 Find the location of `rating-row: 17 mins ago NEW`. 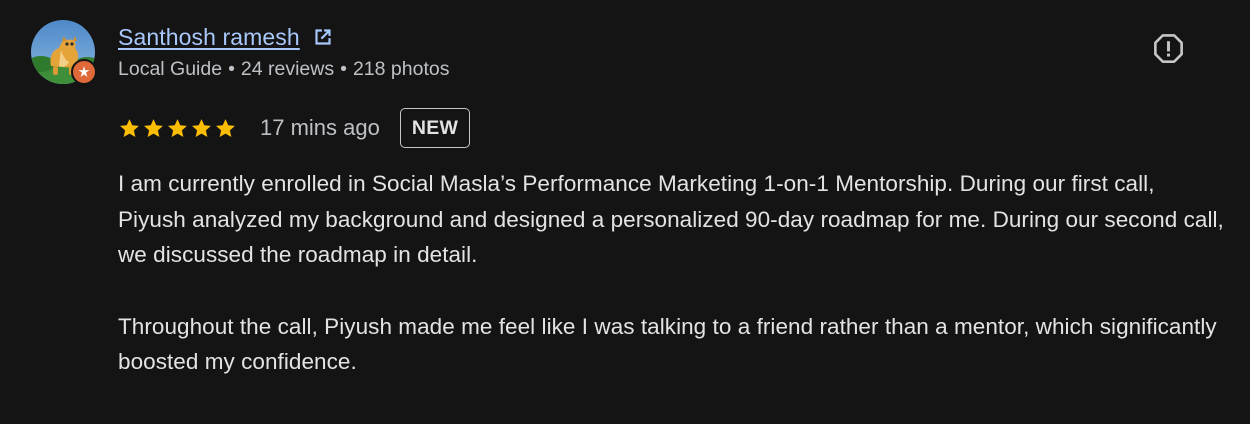

rating-row: 17 mins ago NEW is located at coordinates (294, 128).